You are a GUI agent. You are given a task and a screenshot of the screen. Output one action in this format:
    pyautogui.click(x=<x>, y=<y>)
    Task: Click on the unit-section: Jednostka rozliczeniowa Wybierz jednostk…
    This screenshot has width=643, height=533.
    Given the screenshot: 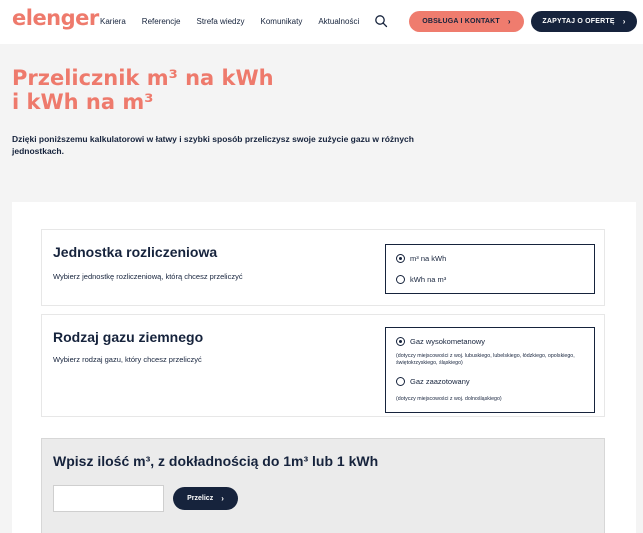 What is the action you would take?
    pyautogui.click(x=323, y=267)
    